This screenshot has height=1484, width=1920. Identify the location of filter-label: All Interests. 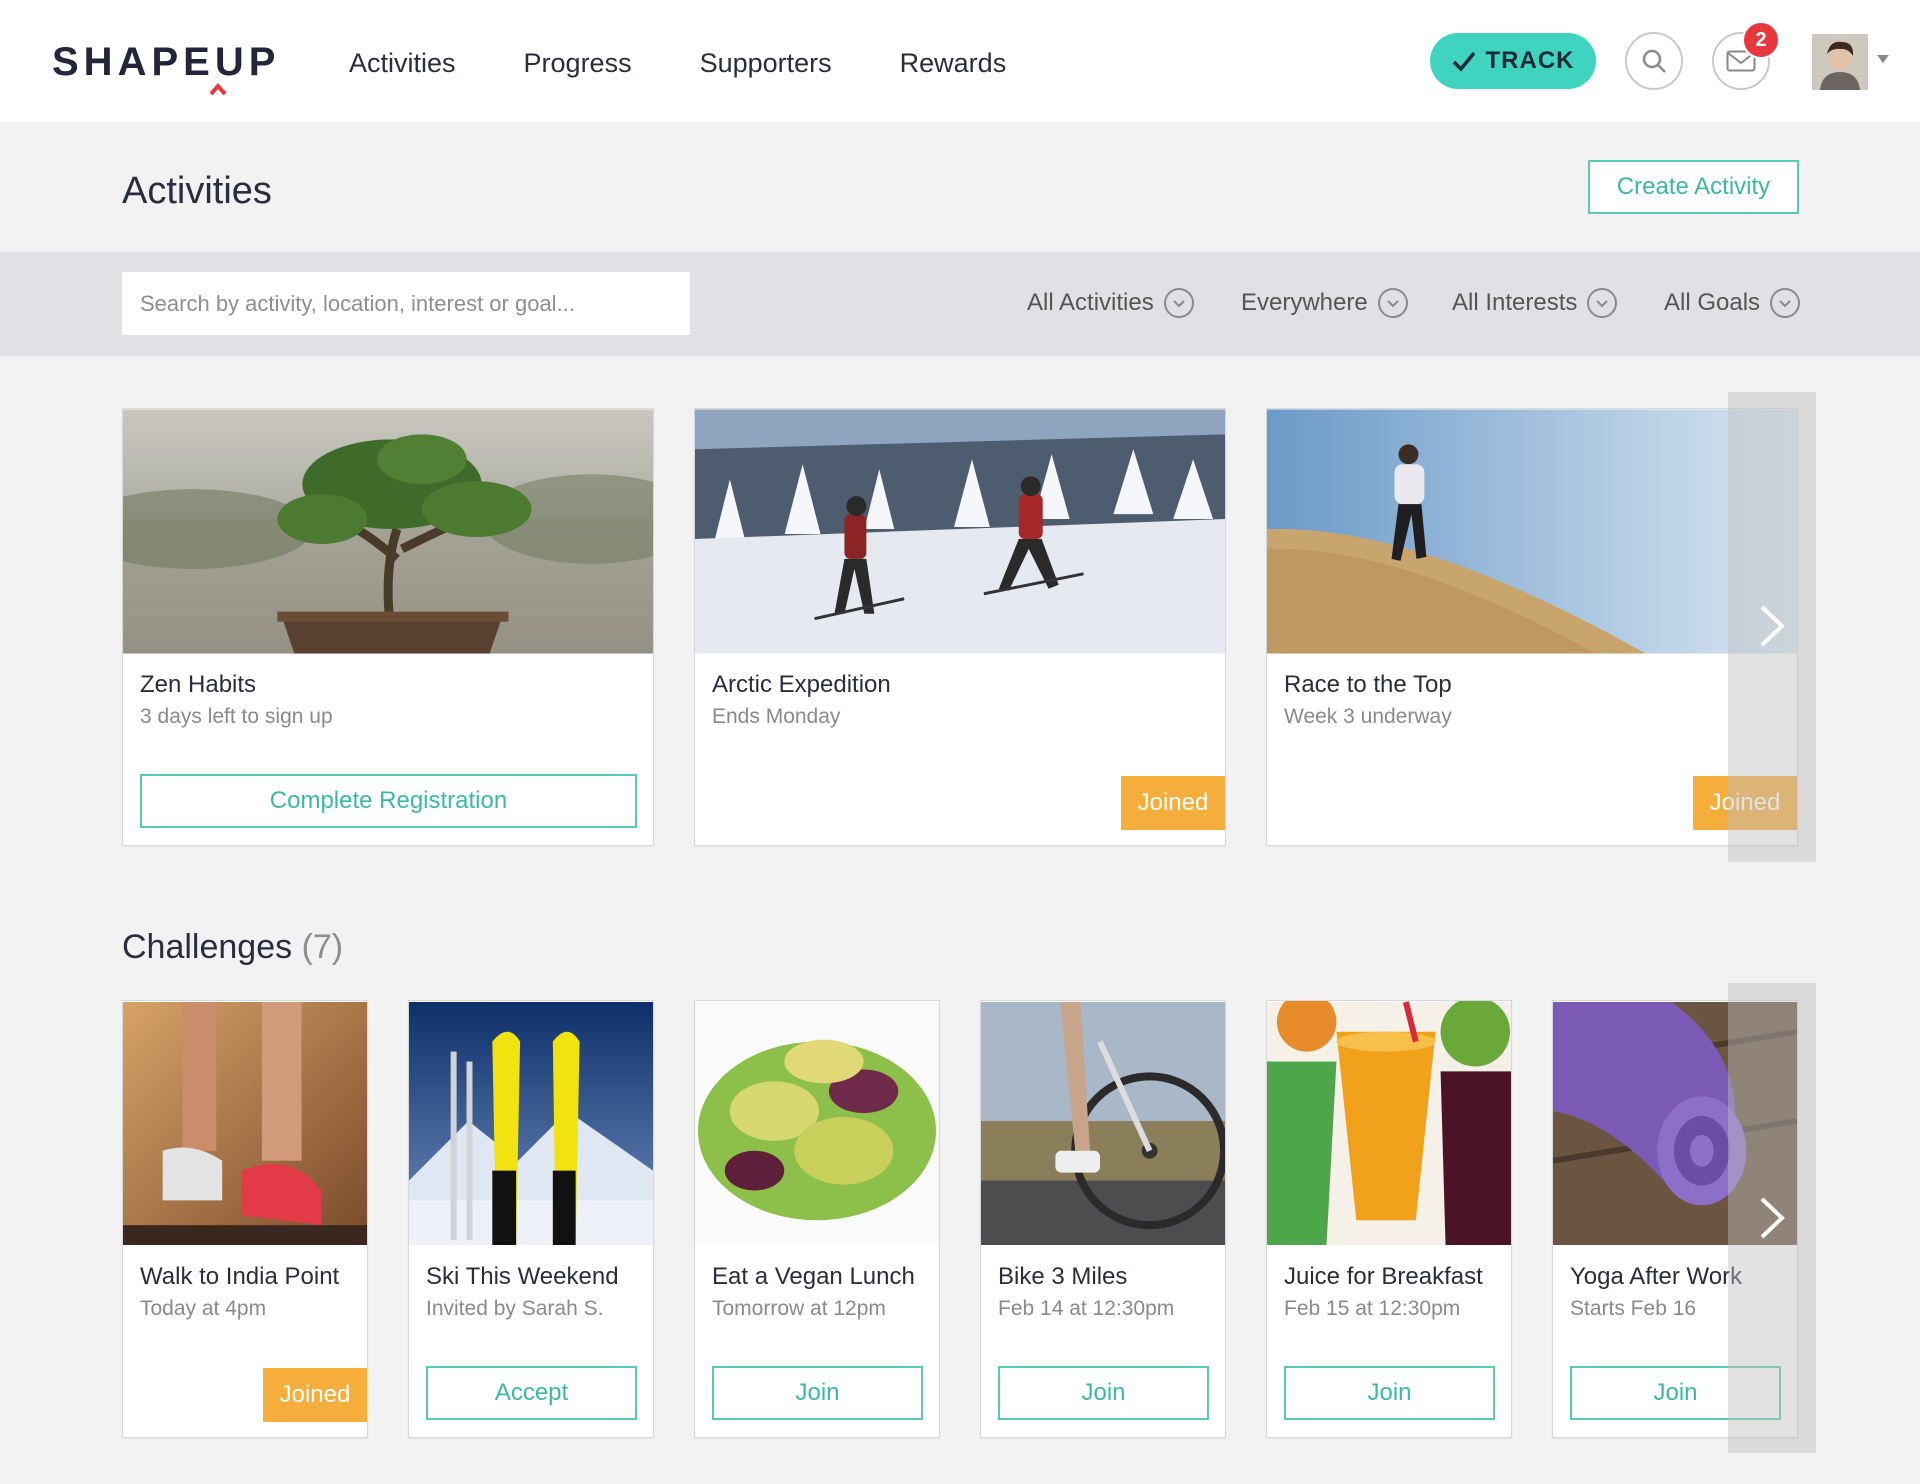
(1515, 302).